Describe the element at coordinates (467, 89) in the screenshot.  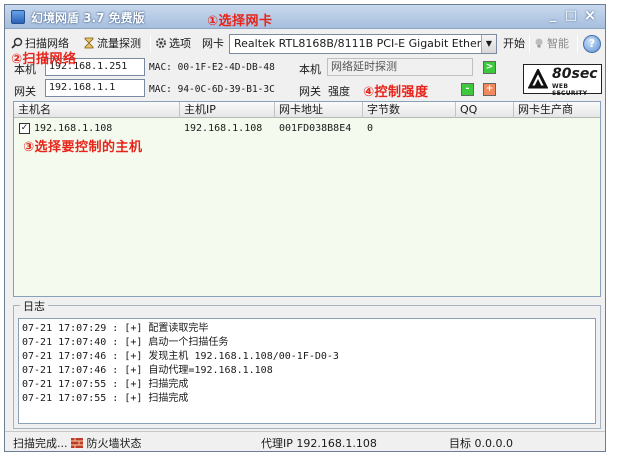
I see `strength-decrease-button: -` at that location.